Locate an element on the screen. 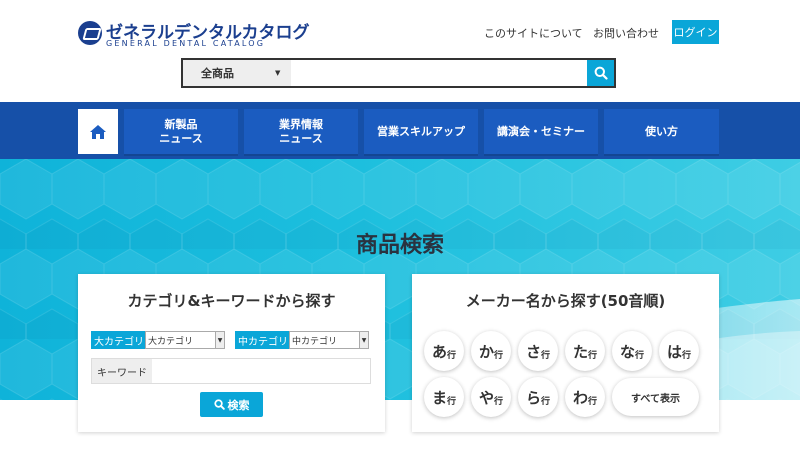 Image resolution: width=800 pixels, height=450 pixels. page-title: 商品検索 is located at coordinates (399, 245).